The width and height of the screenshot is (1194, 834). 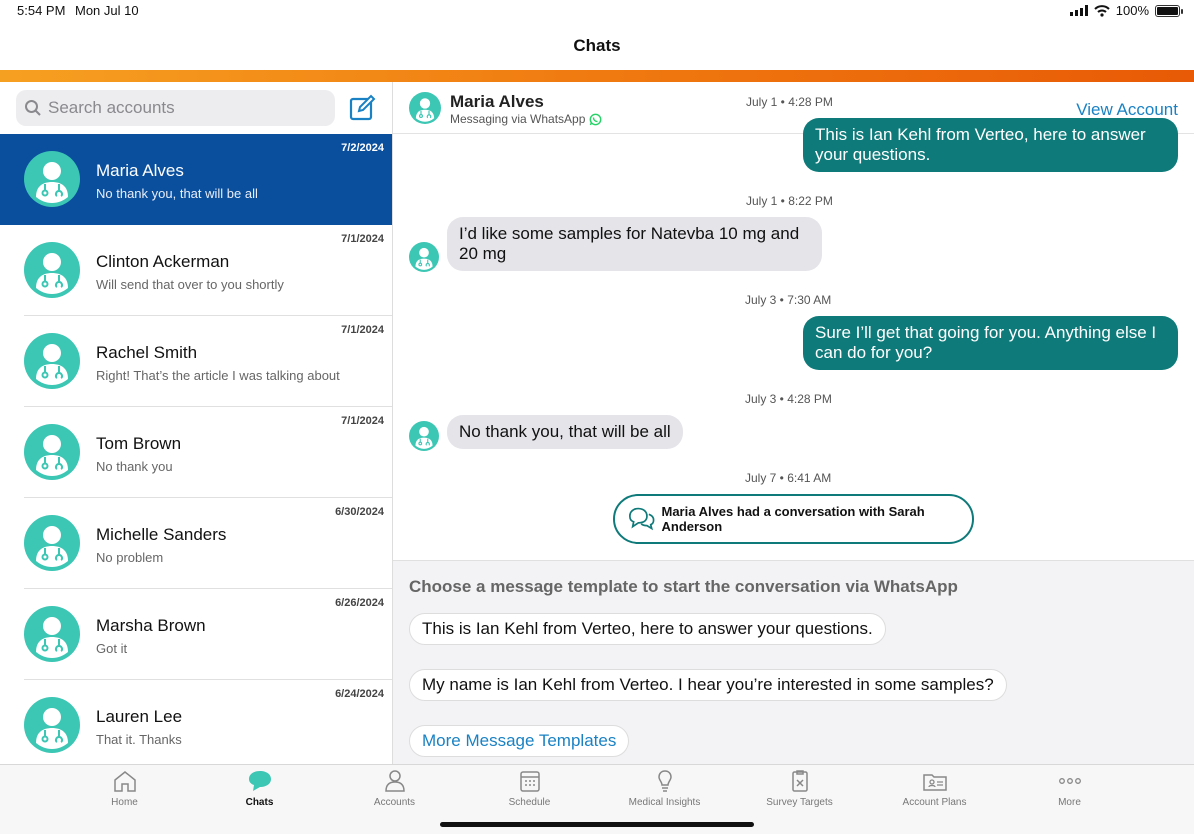 What do you see at coordinates (518, 119) in the screenshot?
I see `chat-channel-label: Messaging via WhatsApp` at bounding box center [518, 119].